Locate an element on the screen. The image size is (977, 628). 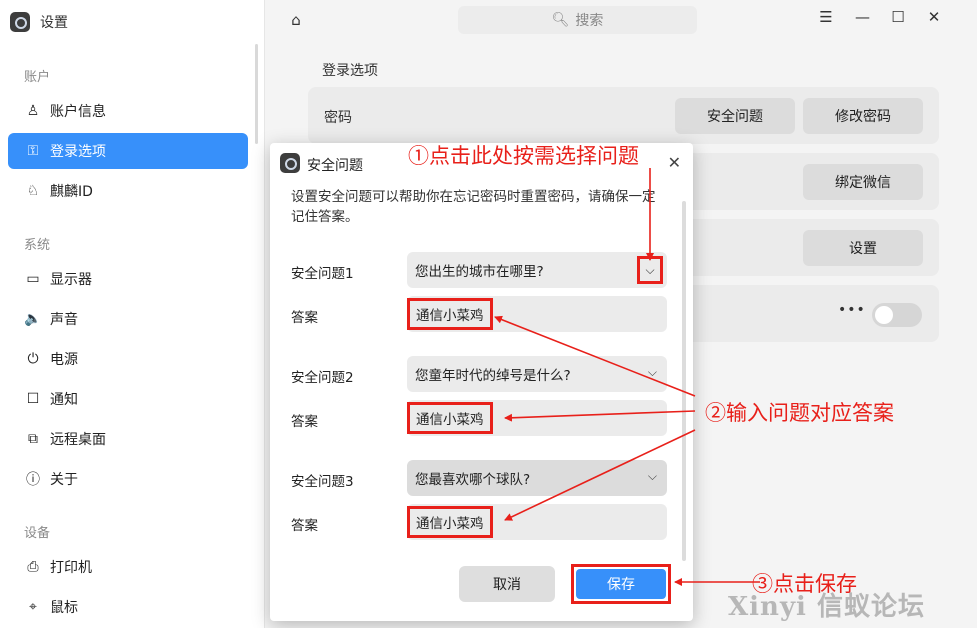
question-1-label: 安全问题1 is located at coordinates (322, 274).